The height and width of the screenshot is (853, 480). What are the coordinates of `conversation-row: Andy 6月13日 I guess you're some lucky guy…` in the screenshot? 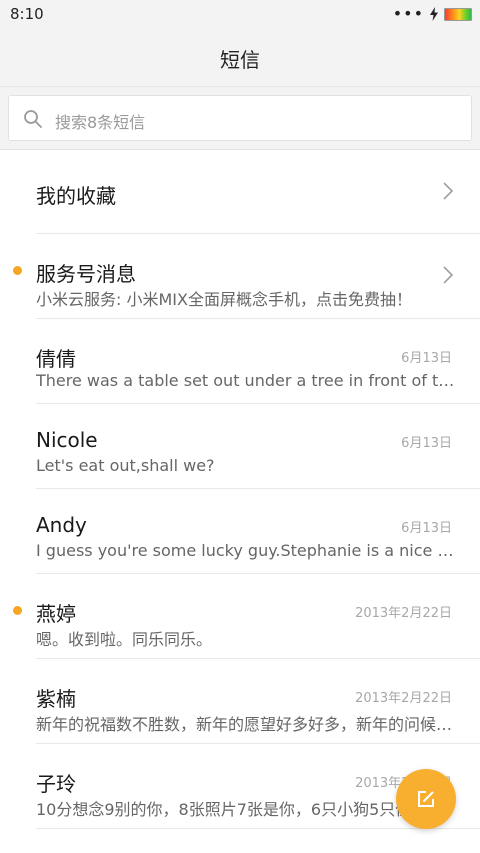 It's located at (258, 531).